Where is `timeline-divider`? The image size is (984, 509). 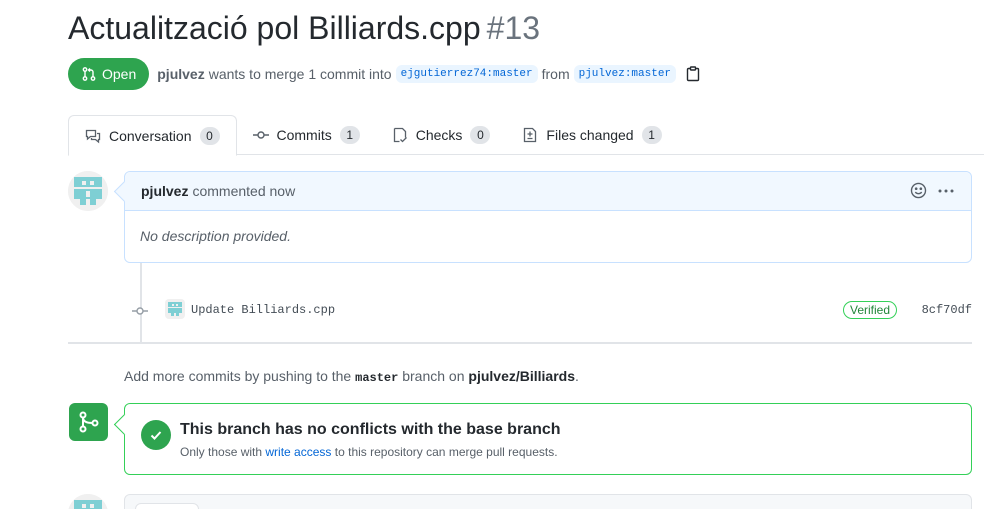
timeline-divider is located at coordinates (520, 343).